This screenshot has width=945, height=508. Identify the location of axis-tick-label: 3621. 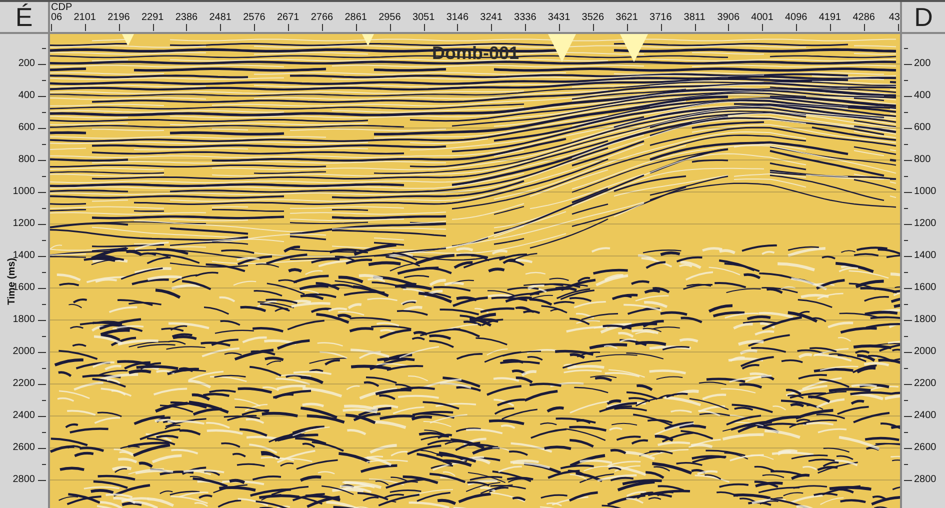
(627, 17).